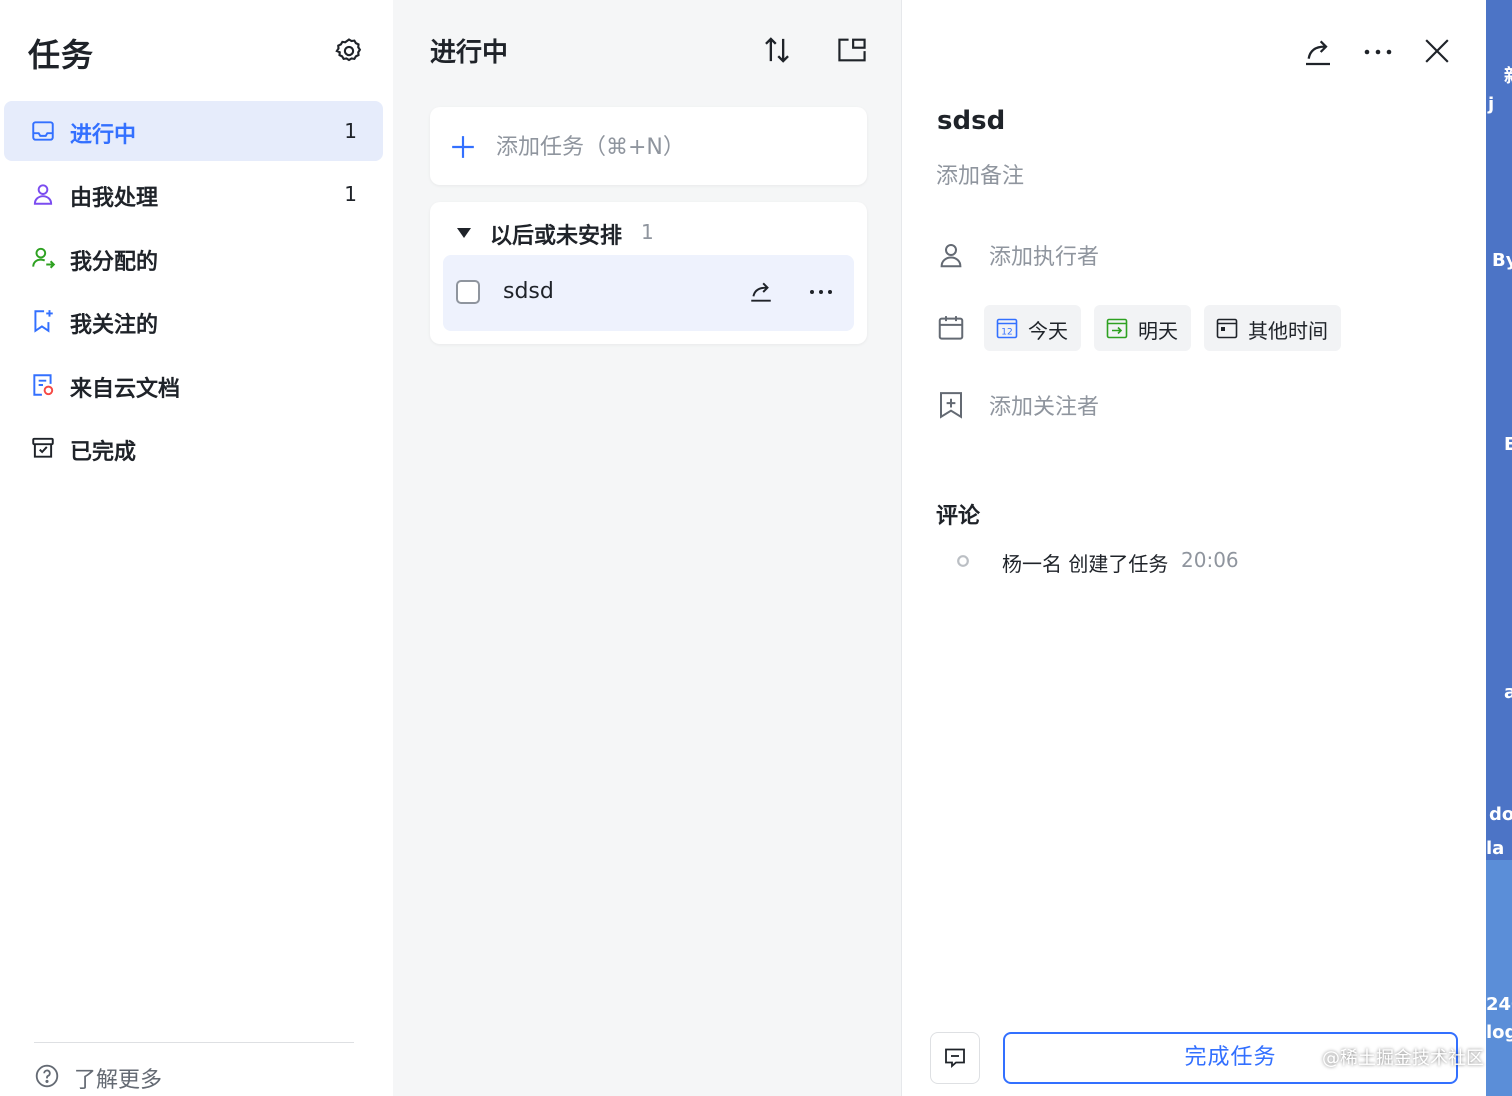 The width and height of the screenshot is (1512, 1096). What do you see at coordinates (647, 232) in the screenshot?
I see `task-group-count: 1` at bounding box center [647, 232].